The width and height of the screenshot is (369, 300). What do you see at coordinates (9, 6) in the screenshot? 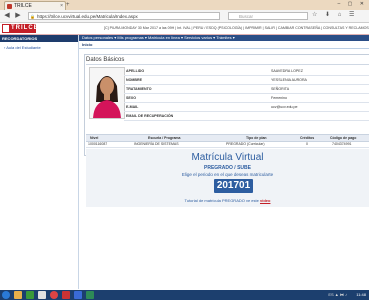
I see `favicon-icon` at bounding box center [9, 6].